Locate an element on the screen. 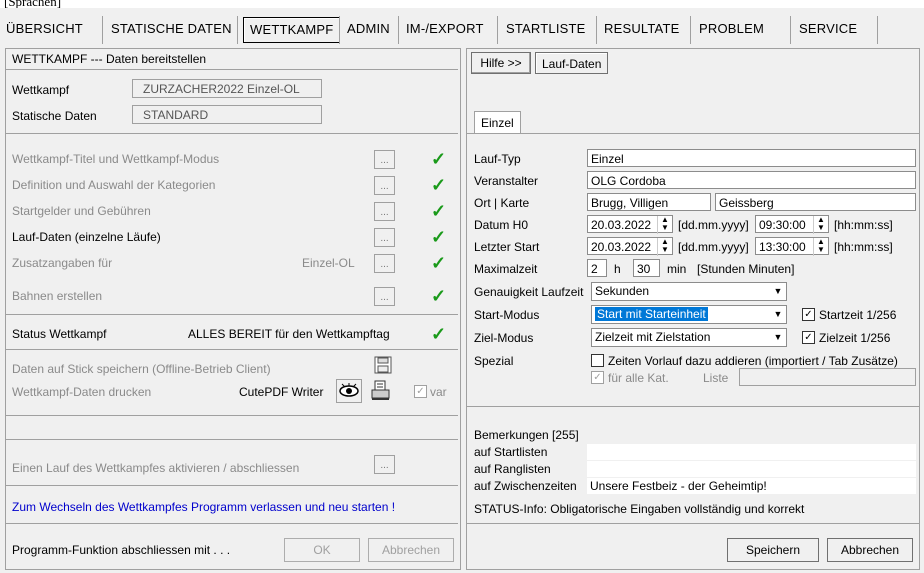 The image size is (924, 573). help-button: Hilfe >> is located at coordinates (501, 63).